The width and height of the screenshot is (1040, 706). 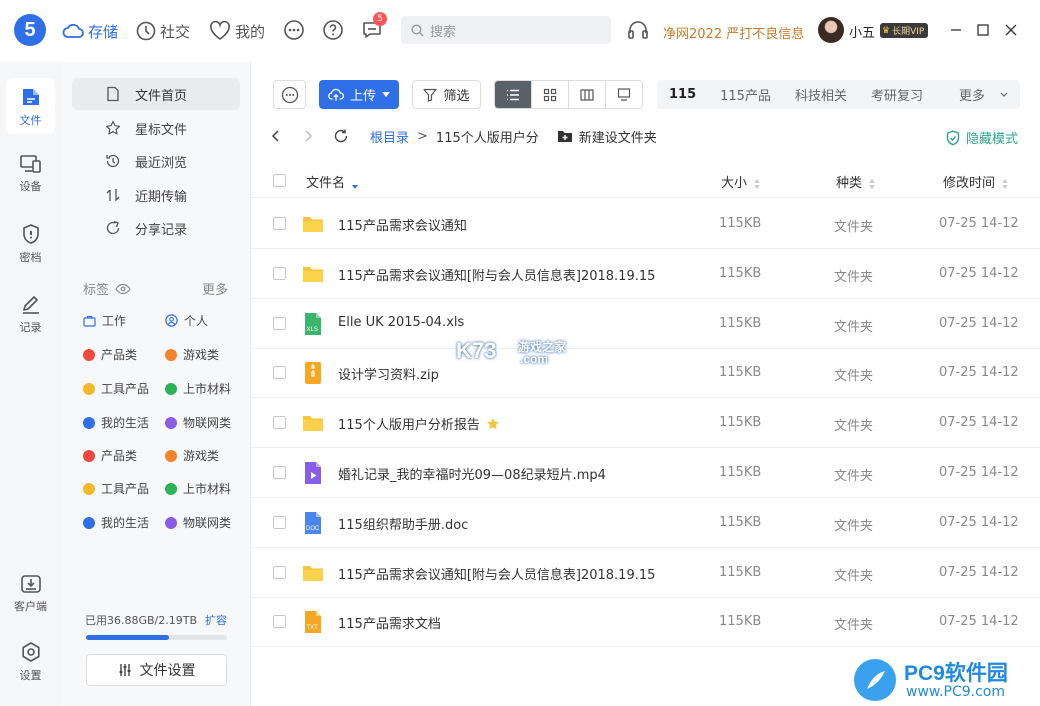 What do you see at coordinates (506, 30) in the screenshot?
I see `search-input: 搜索` at bounding box center [506, 30].